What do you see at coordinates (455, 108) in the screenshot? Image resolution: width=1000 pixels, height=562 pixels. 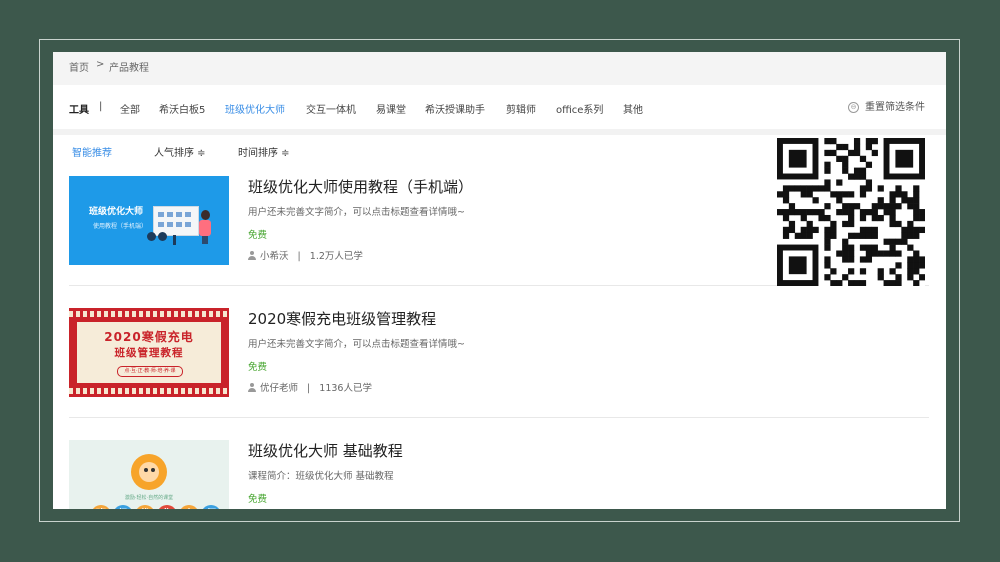 I see `tab-teaching-assistant: 希沃授课助手` at bounding box center [455, 108].